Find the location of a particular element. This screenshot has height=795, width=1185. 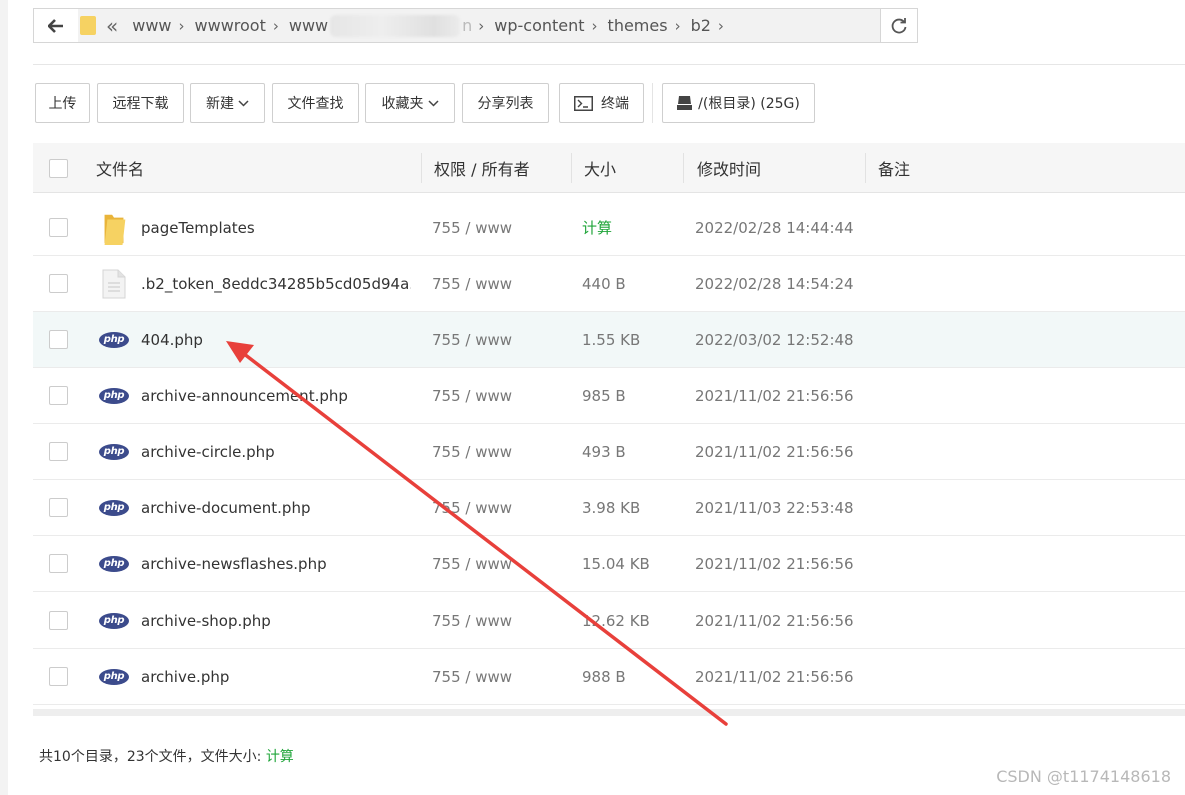

share-list-button: 分享列表 is located at coordinates (505, 103).